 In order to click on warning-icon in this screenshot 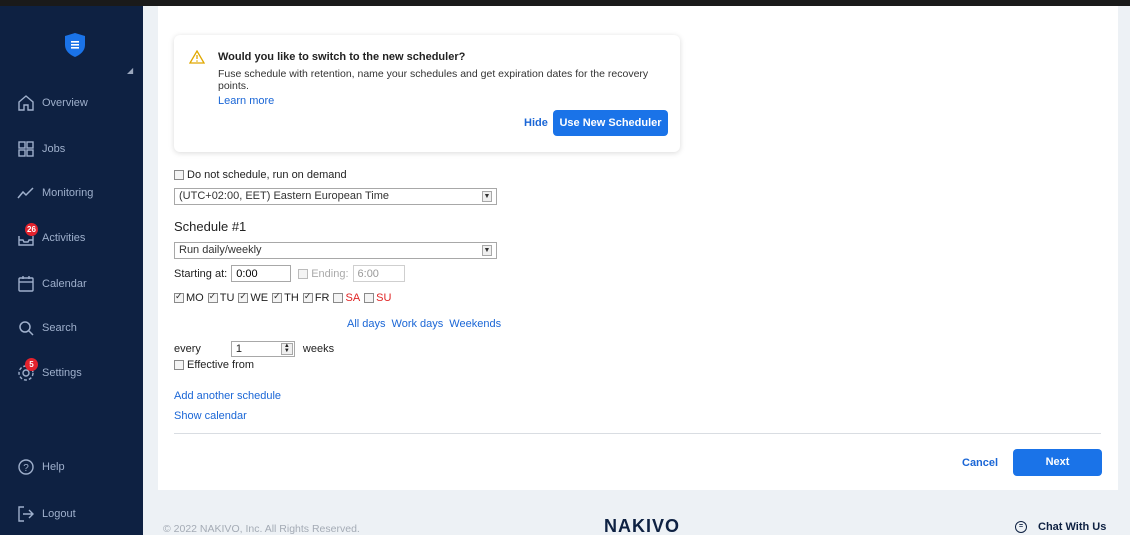, I will do `click(197, 57)`.